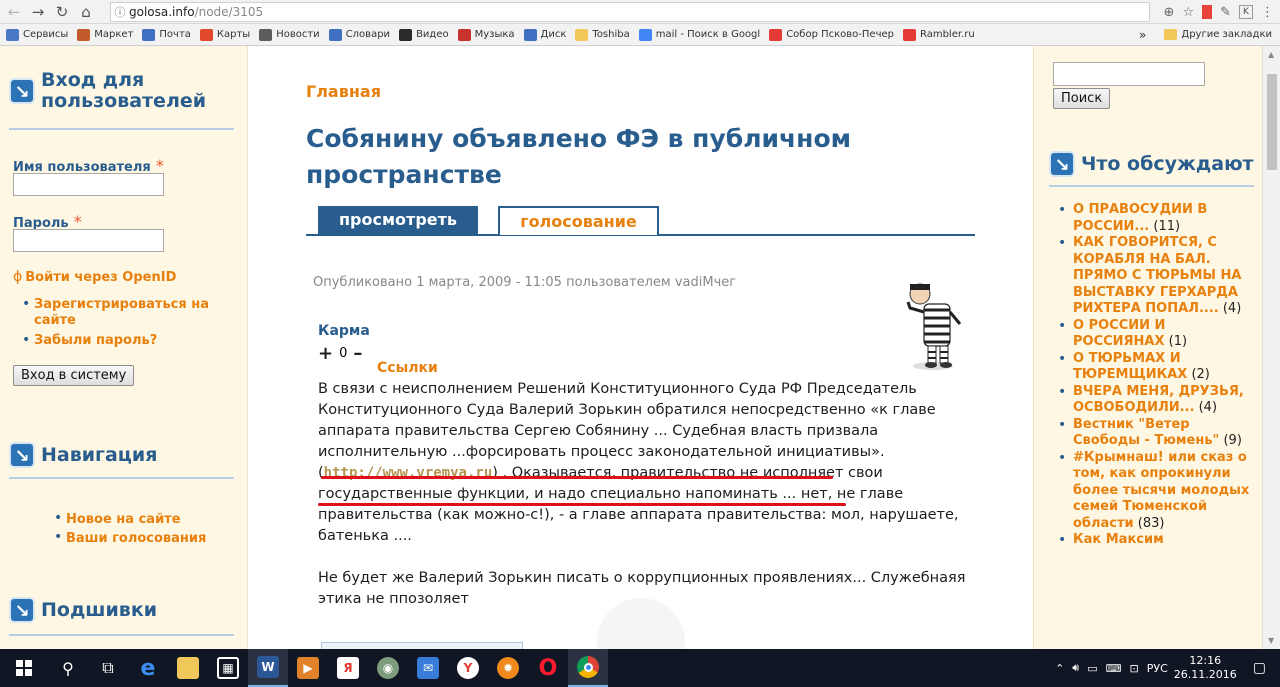 Image resolution: width=1280 pixels, height=687 pixels. What do you see at coordinates (86, 12) in the screenshot?
I see `home-icon: ⌂` at bounding box center [86, 12].